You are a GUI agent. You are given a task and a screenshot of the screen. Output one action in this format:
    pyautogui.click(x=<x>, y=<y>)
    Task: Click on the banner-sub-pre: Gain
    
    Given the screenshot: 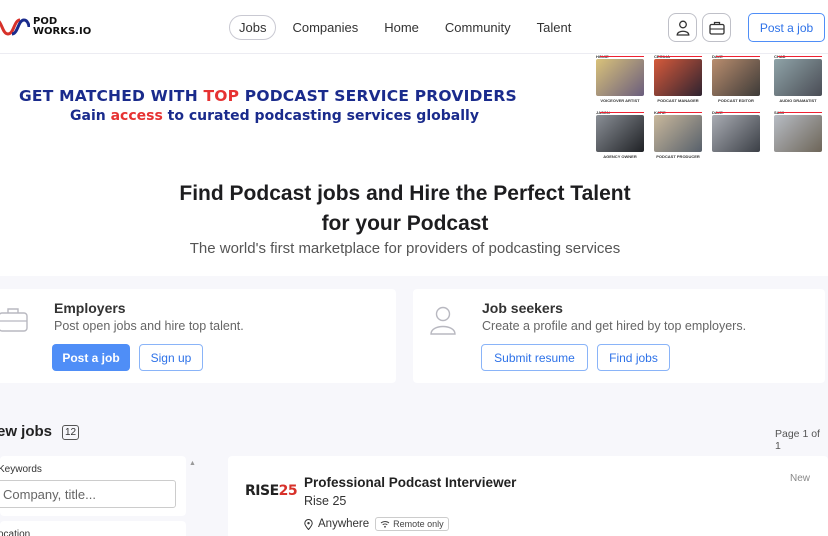 What is the action you would take?
    pyautogui.click(x=90, y=116)
    